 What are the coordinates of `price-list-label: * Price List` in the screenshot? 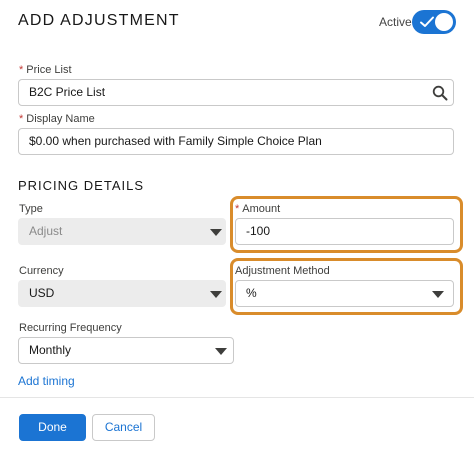 It's located at (45, 70).